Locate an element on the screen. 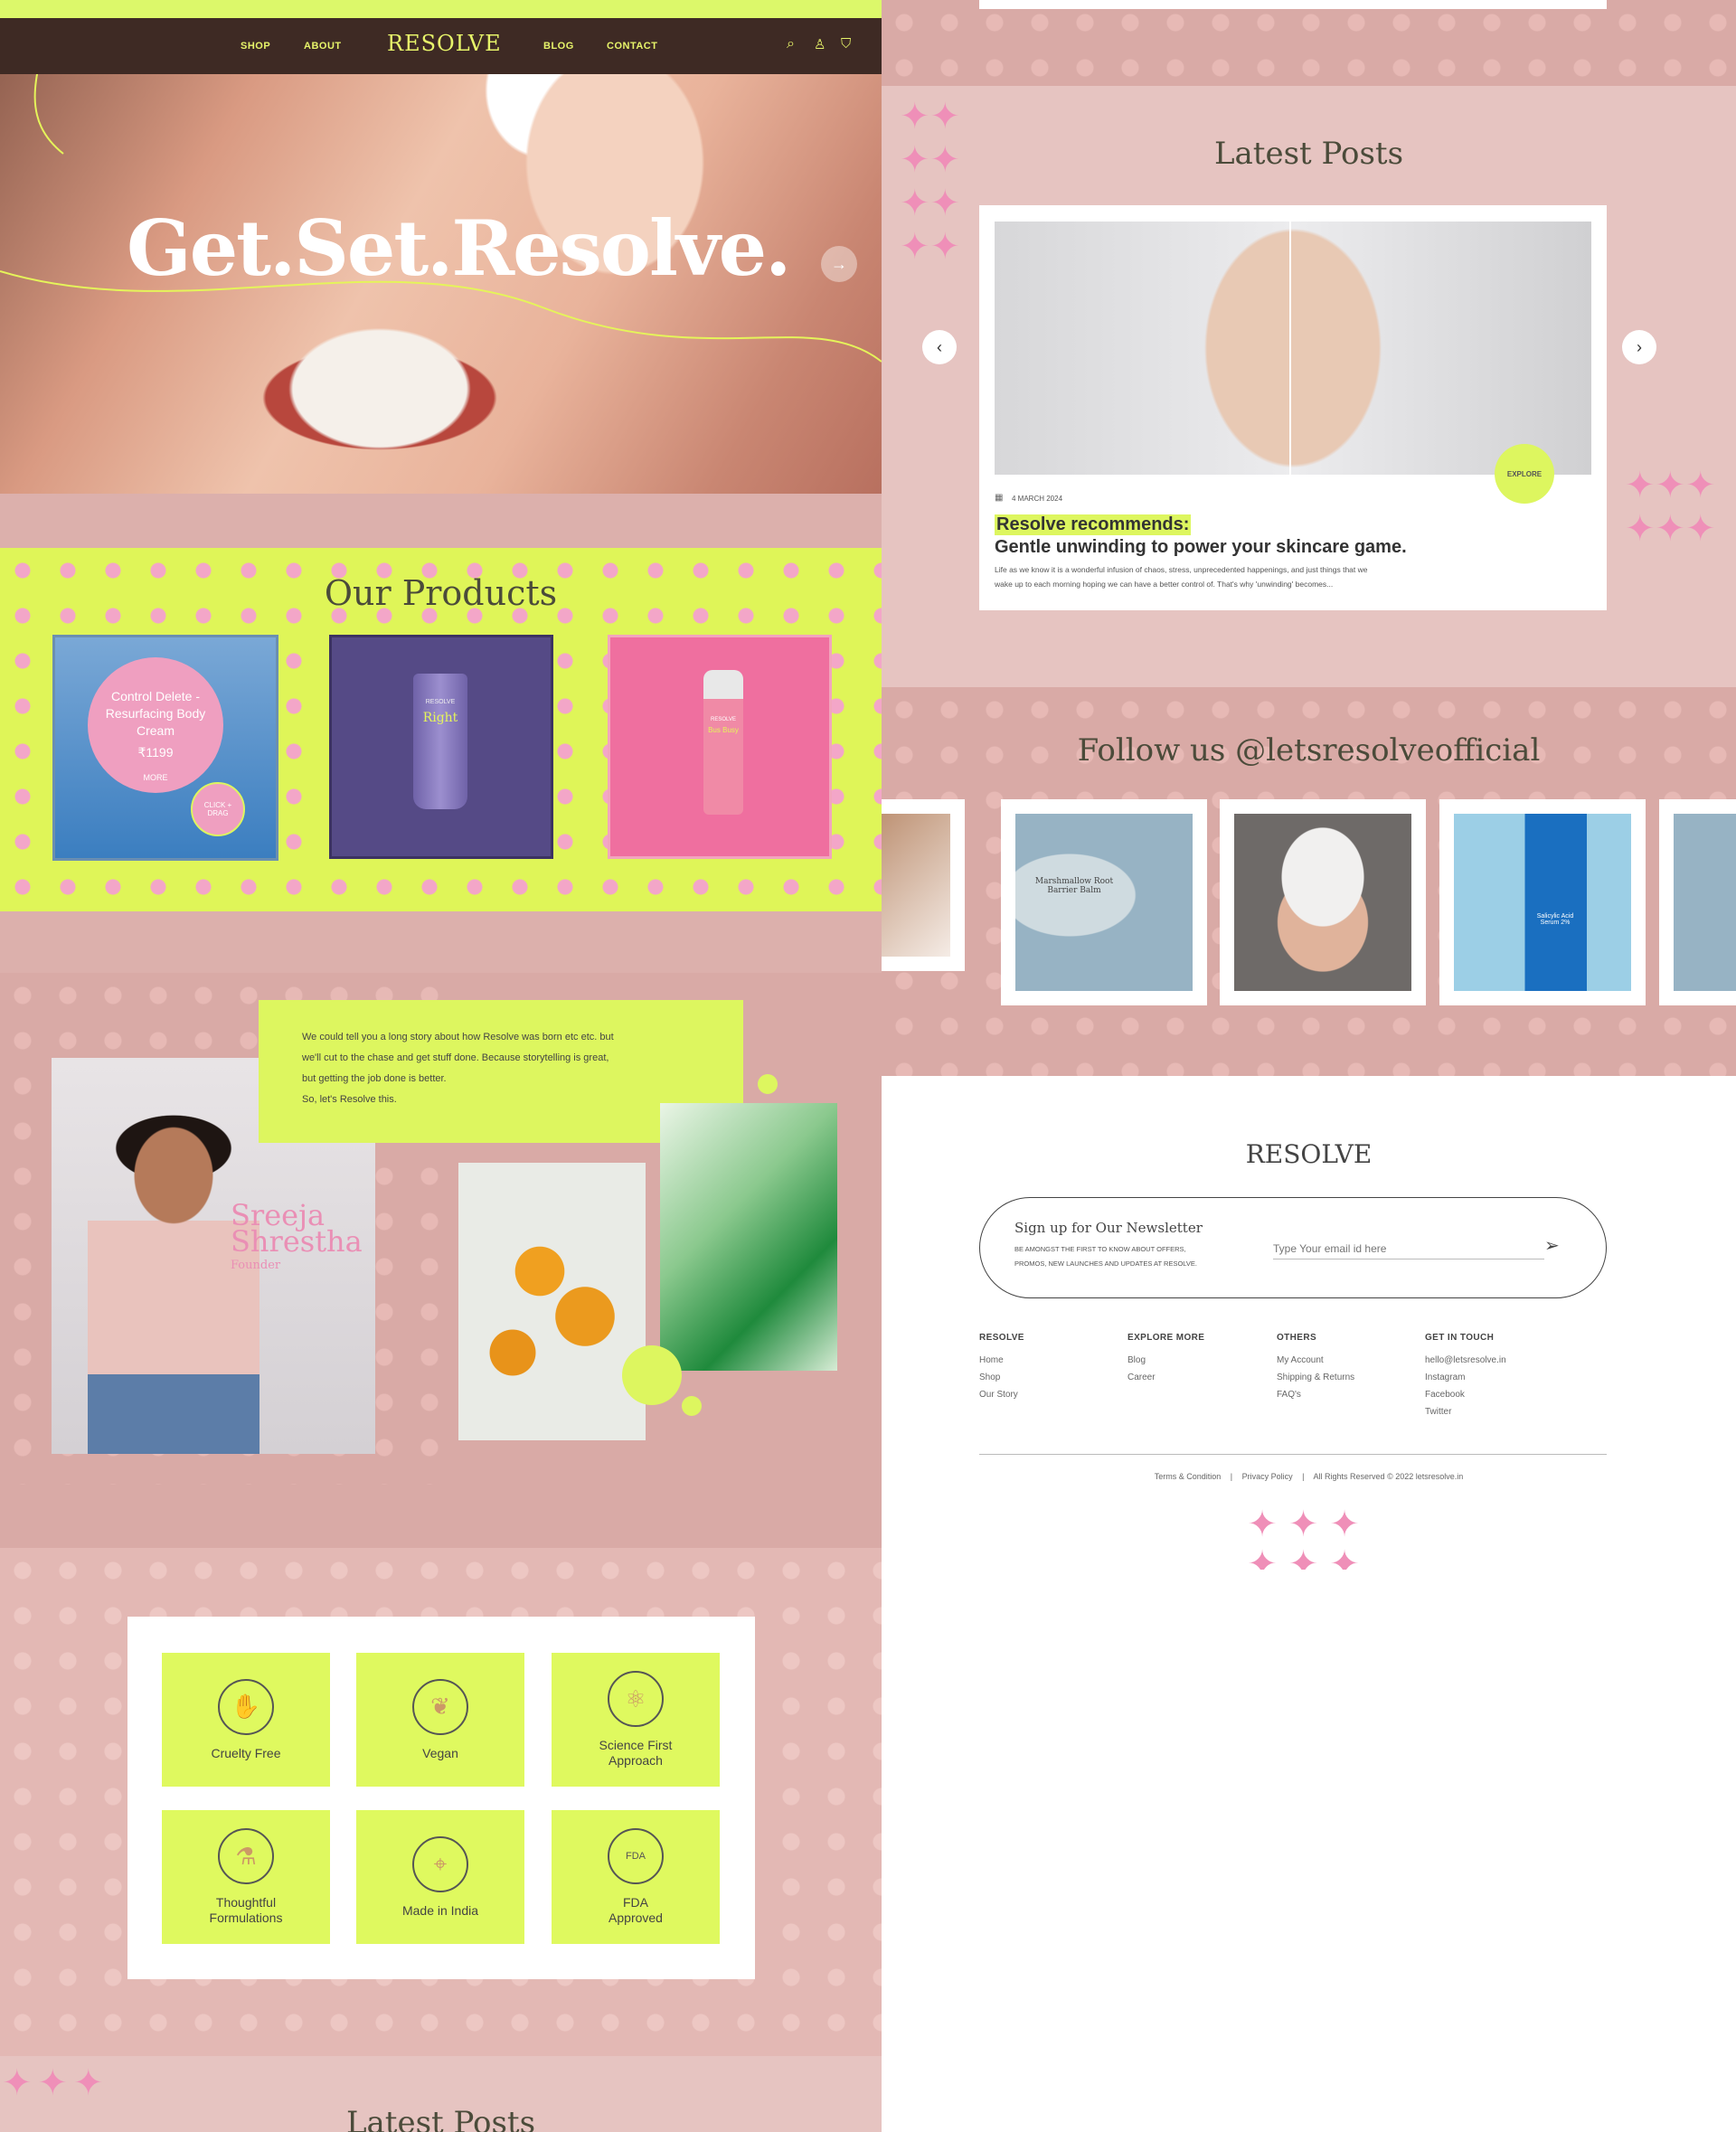  privacy-link: Privacy Policy is located at coordinates (1268, 1476).